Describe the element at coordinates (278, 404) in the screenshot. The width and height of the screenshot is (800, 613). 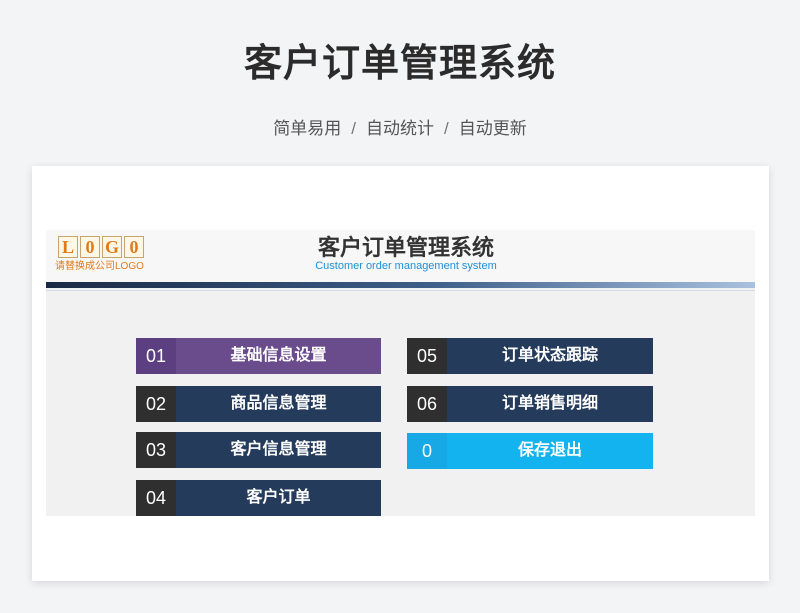
I see `menu-label: 商品信息管理` at that location.